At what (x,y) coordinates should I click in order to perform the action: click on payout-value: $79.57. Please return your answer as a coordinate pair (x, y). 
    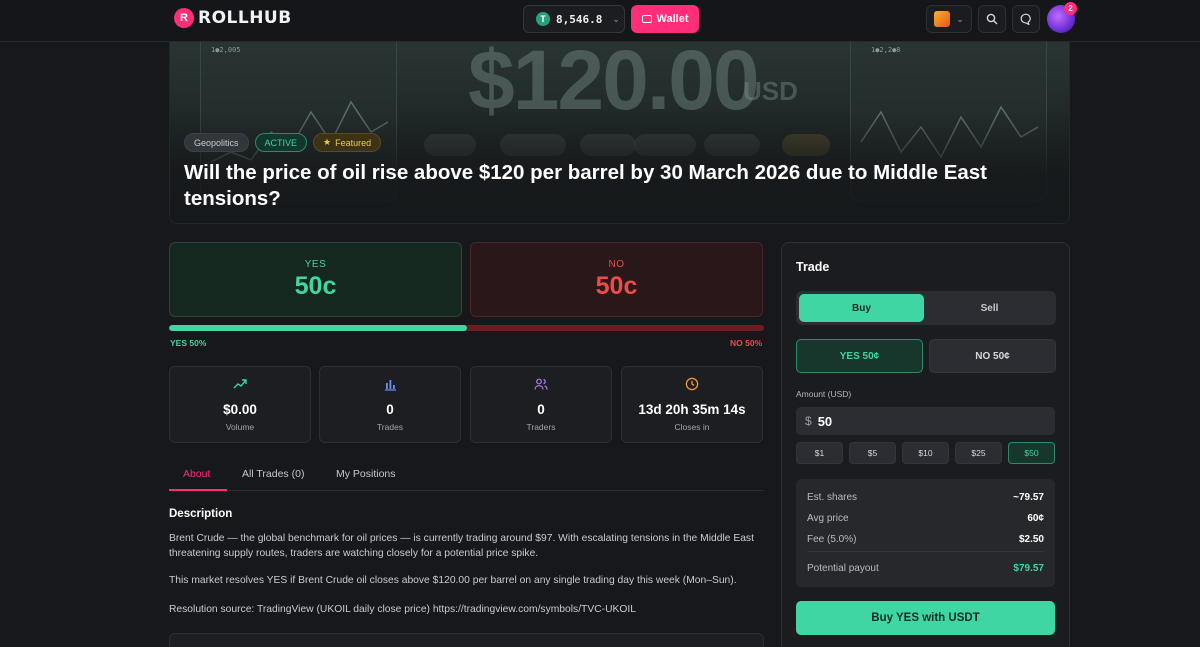
    Looking at the image, I should click on (1028, 568).